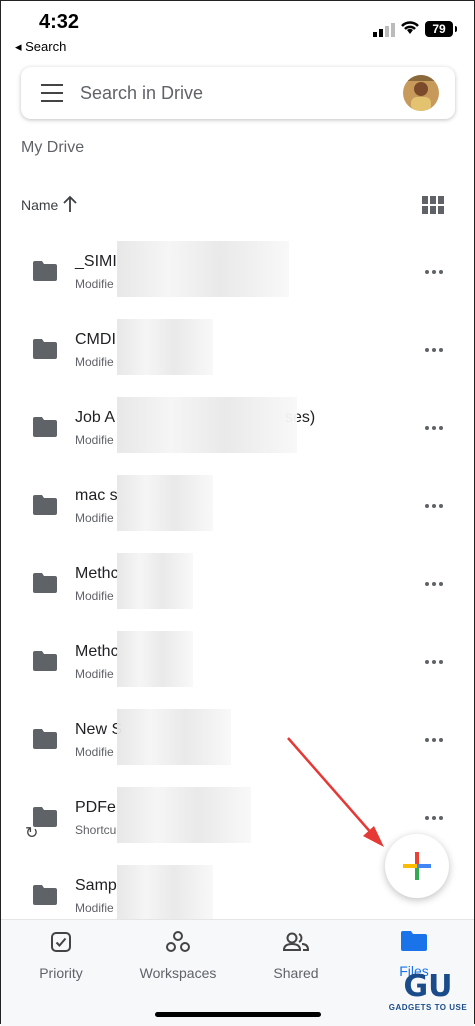  Describe the element at coordinates (428, 1007) in the screenshot. I see `watermark-text: GADGETS TO USE` at that location.